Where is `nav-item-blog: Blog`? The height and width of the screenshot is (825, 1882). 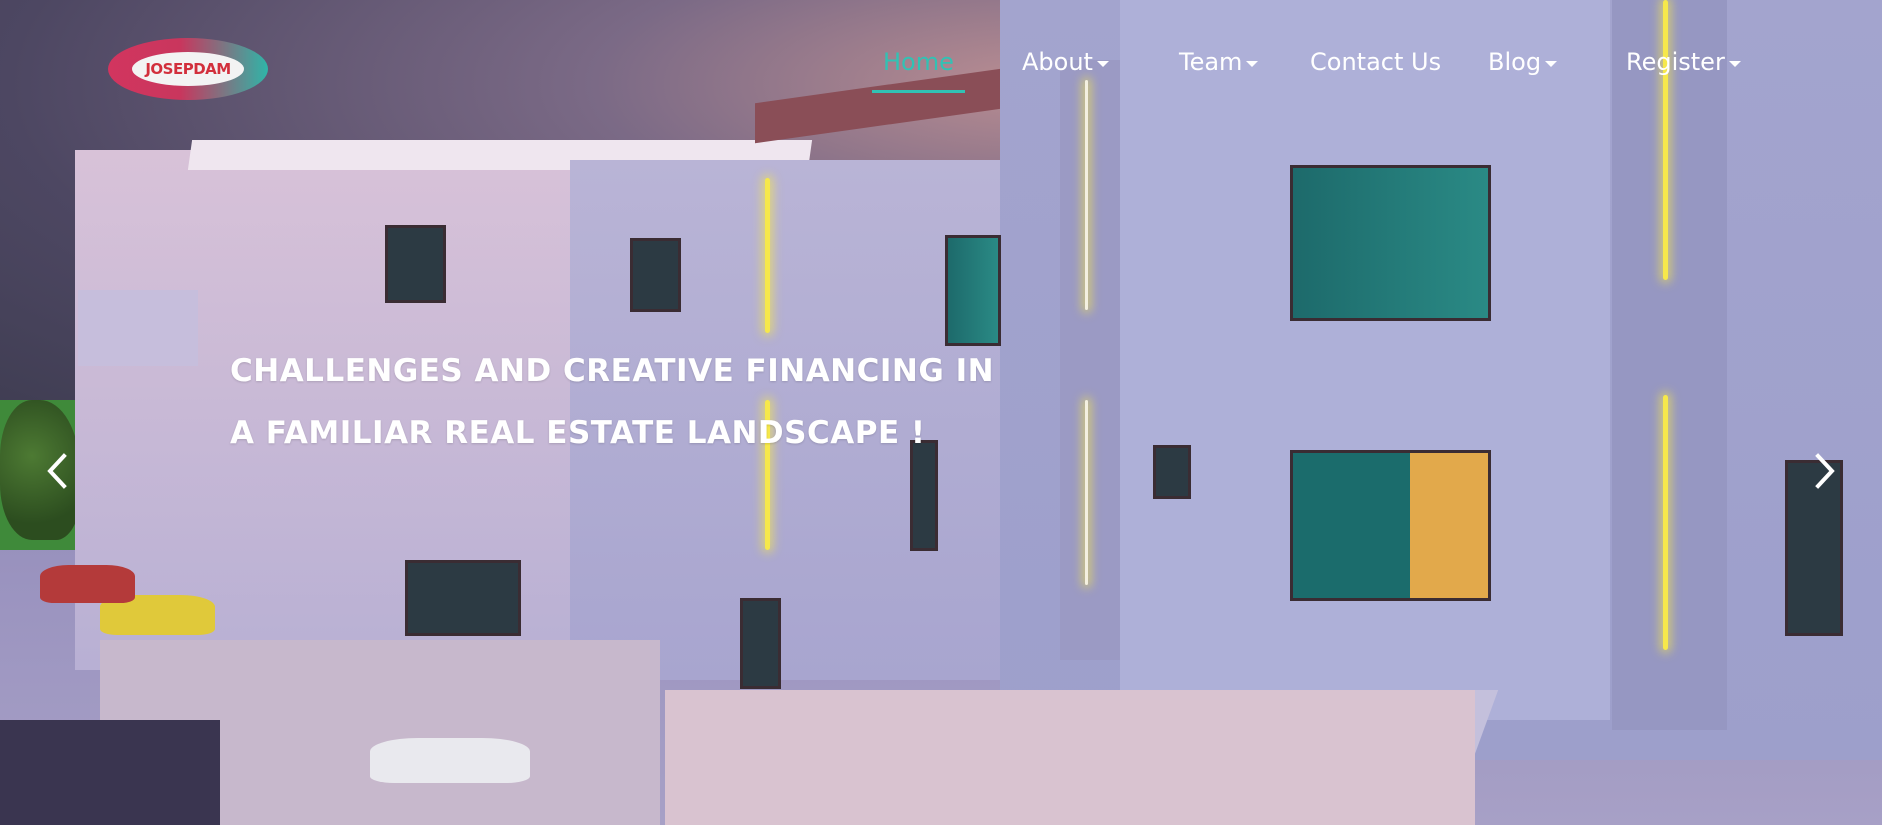
nav-item-blog: Blog is located at coordinates (1523, 62).